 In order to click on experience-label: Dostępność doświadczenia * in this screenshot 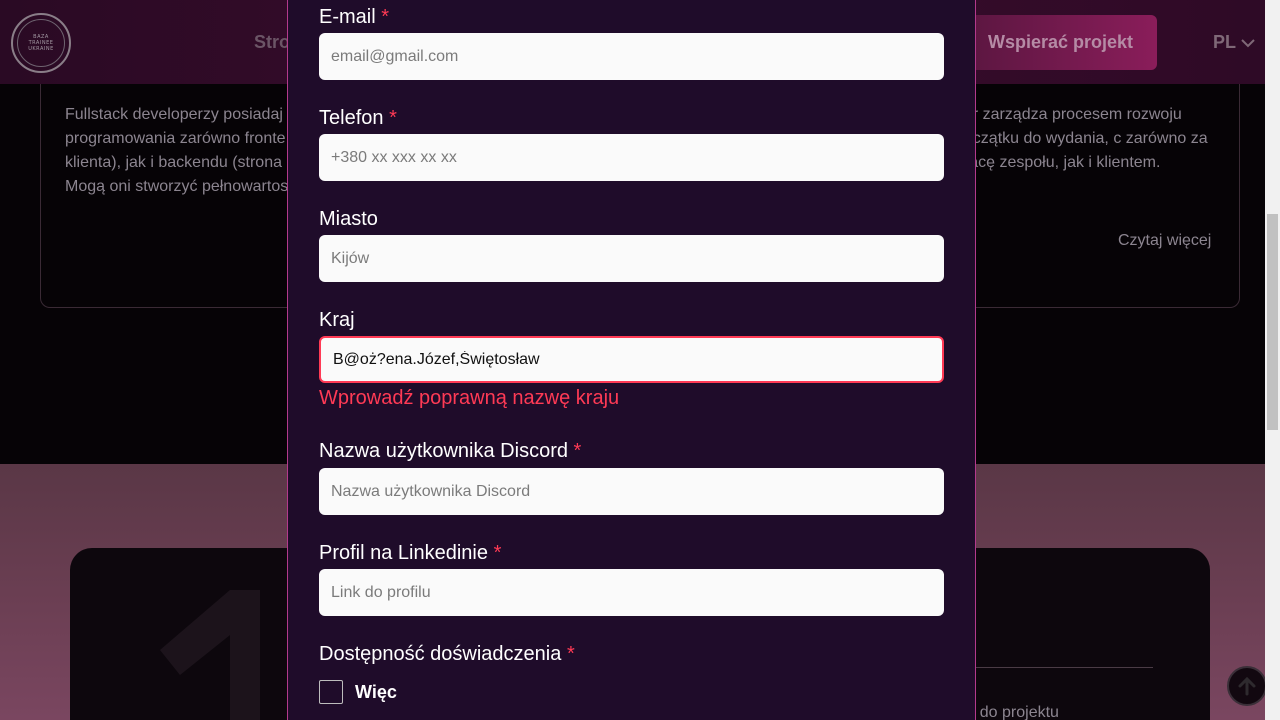, I will do `click(447, 654)`.